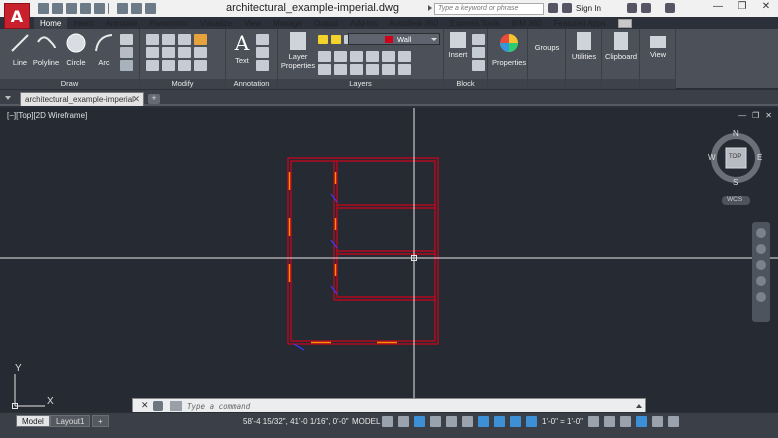 The height and width of the screenshot is (438, 778). I want to click on layer-match-icon, so click(324, 56).